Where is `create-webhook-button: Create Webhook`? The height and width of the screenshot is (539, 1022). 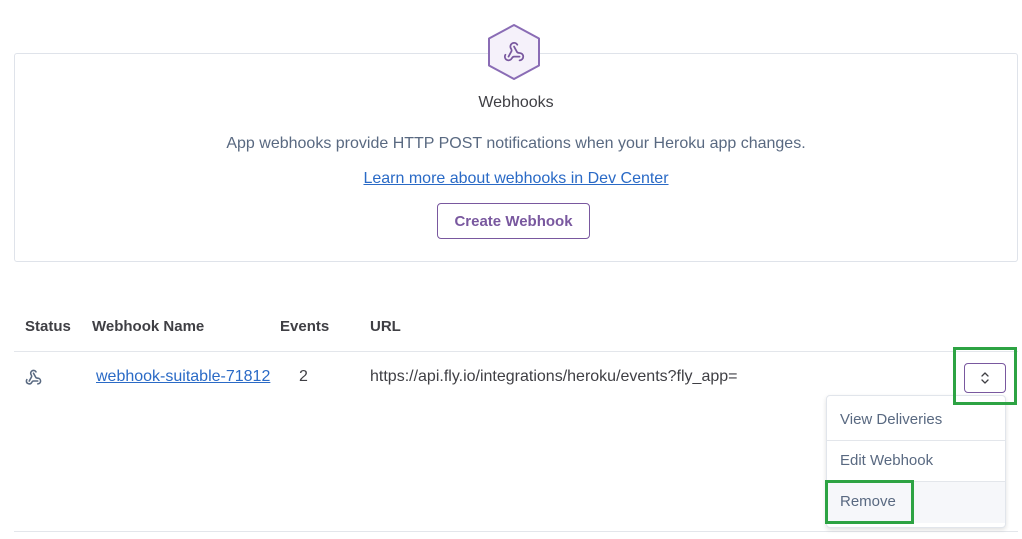 create-webhook-button: Create Webhook is located at coordinates (513, 221).